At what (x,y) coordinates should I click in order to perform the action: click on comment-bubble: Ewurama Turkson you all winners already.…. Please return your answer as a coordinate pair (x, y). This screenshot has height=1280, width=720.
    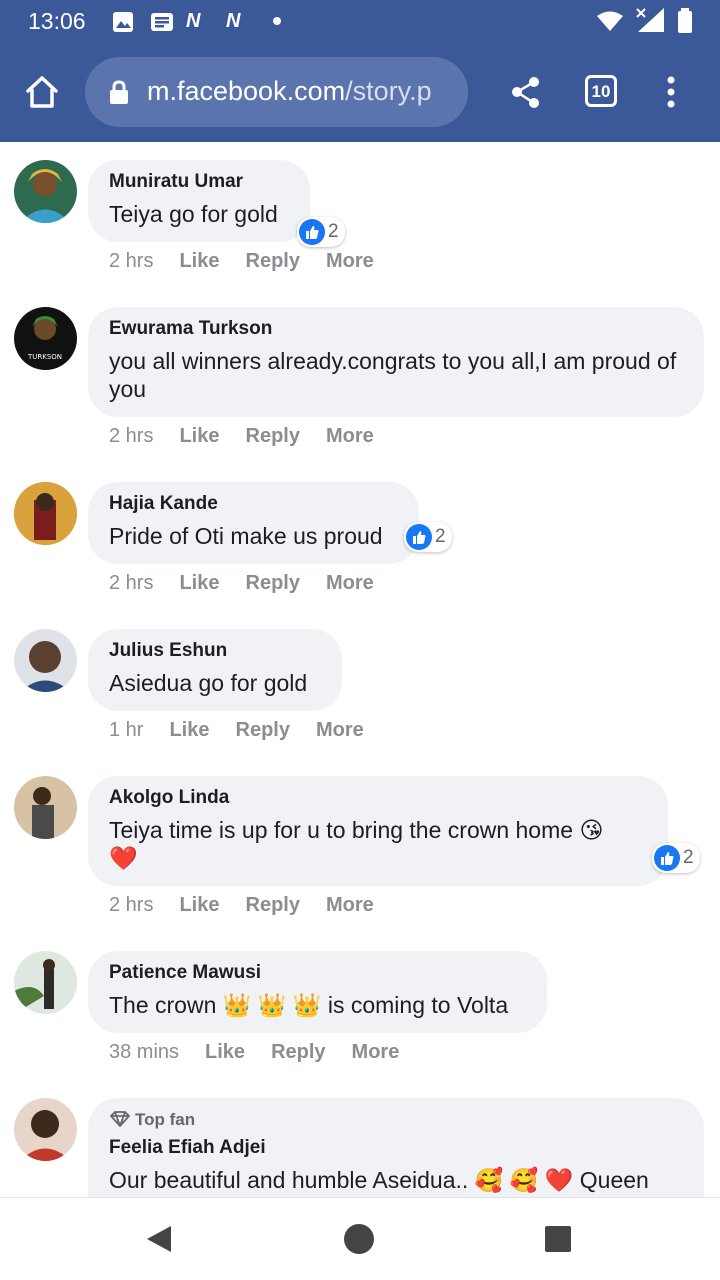
    Looking at the image, I should click on (396, 362).